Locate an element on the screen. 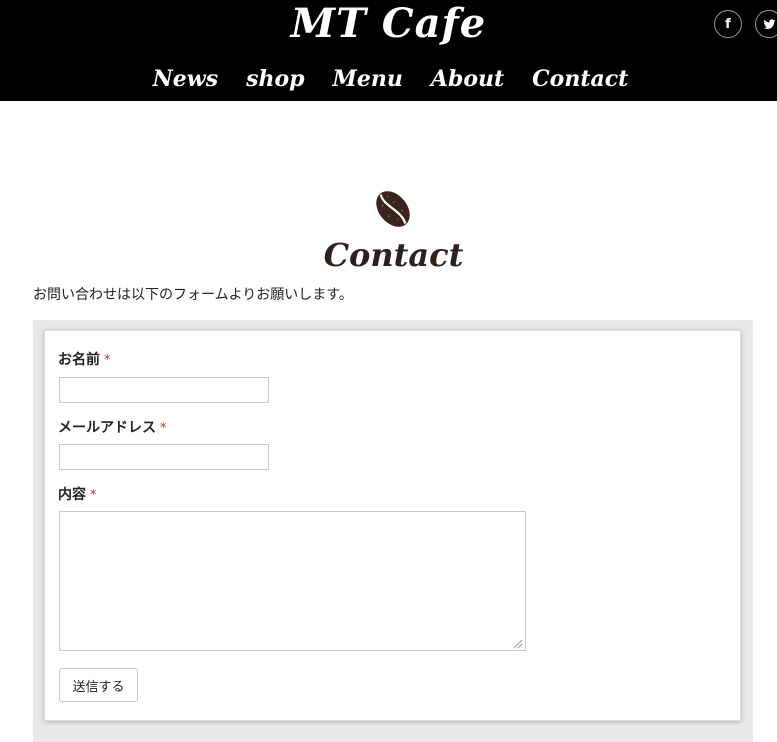 The image size is (777, 742). content-textarea is located at coordinates (292, 581).